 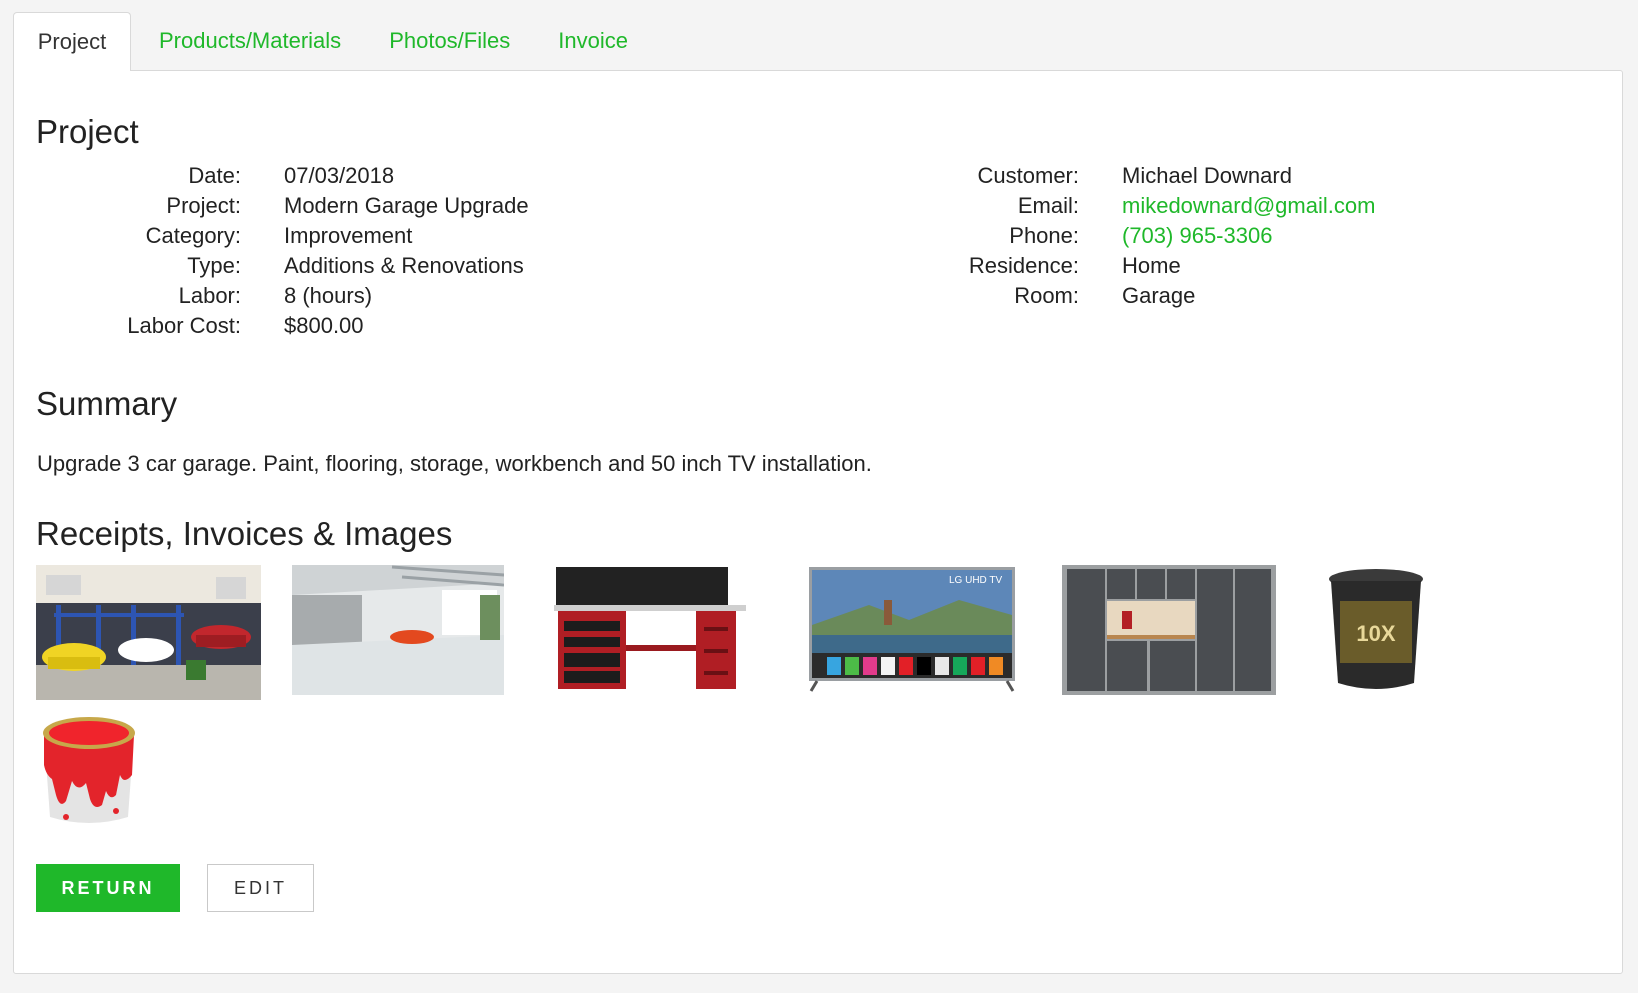 What do you see at coordinates (244, 533) in the screenshot?
I see `attachments-heading: Receipts, Invoices & Images` at bounding box center [244, 533].